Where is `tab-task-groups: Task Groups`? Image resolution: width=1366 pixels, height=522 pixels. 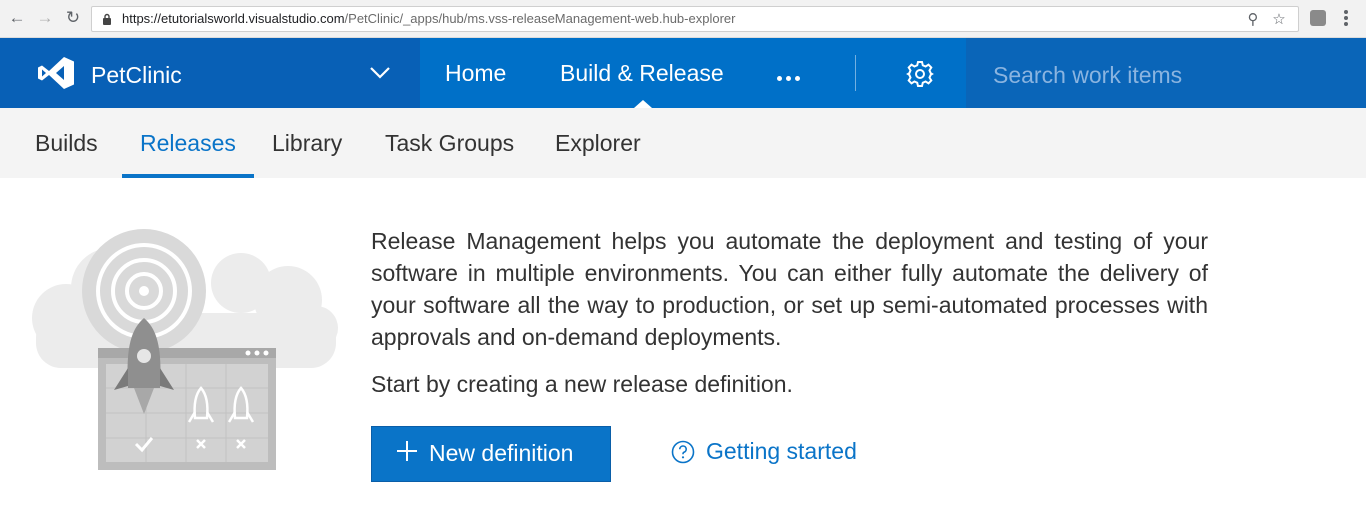 tab-task-groups: Task Groups is located at coordinates (449, 143).